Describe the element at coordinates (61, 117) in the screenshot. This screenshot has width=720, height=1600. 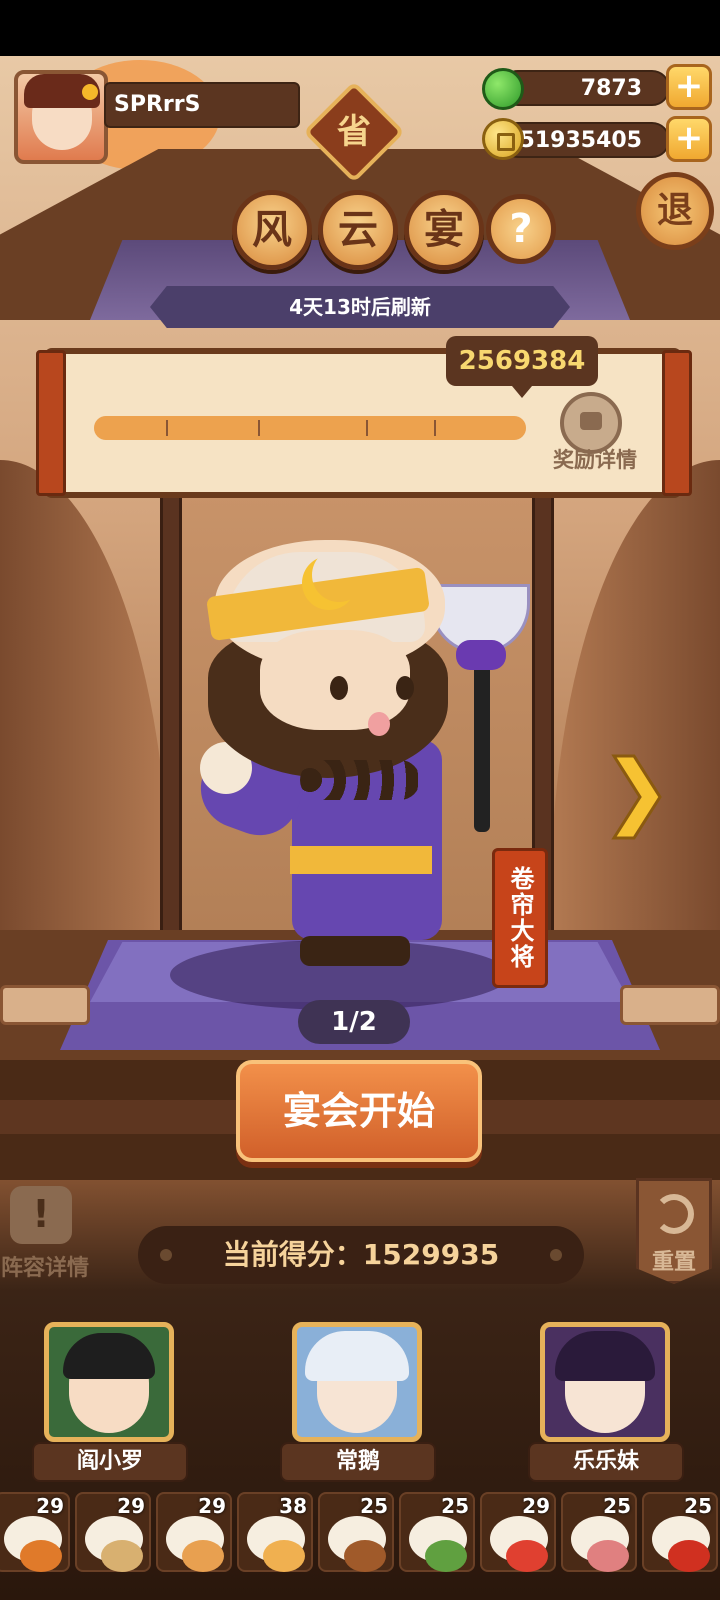
I see `player-avatar` at that location.